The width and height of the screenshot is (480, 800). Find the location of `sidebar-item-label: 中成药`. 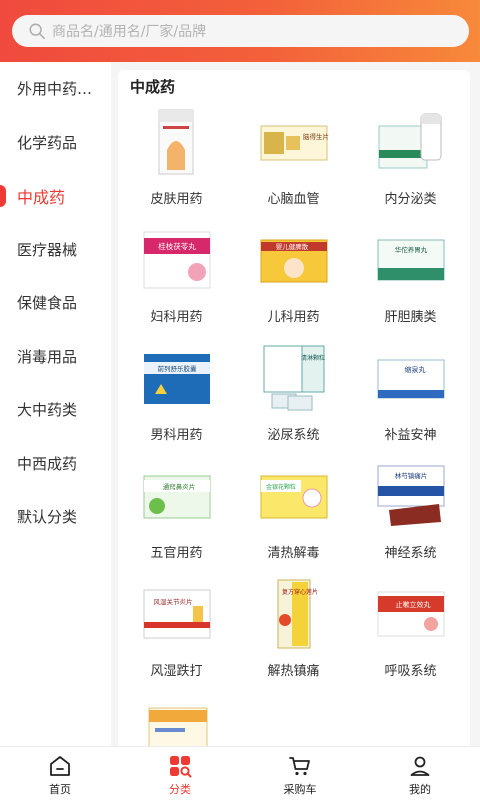

sidebar-item-label: 中成药 is located at coordinates (41, 197).